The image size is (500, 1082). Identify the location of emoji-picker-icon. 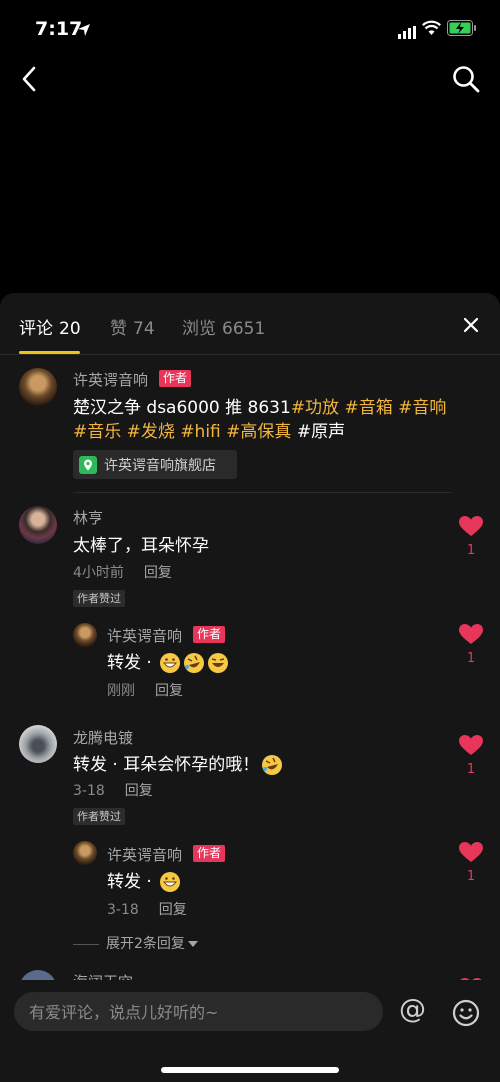
(466, 1015).